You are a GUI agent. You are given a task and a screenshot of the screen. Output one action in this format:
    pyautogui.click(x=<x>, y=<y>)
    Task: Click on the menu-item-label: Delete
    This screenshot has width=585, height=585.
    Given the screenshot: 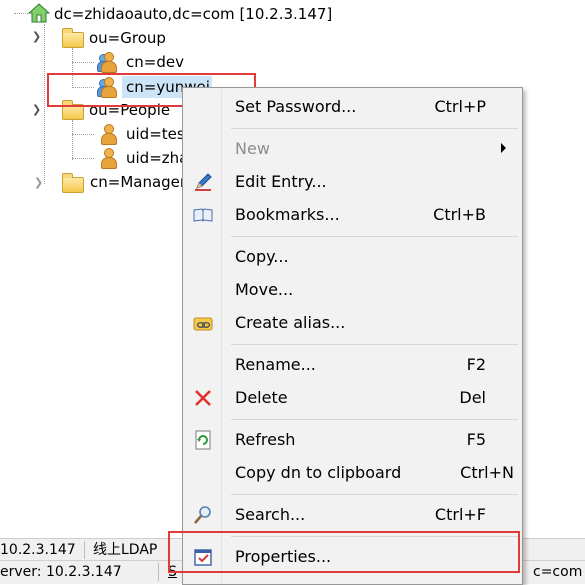 What is the action you would take?
    pyautogui.click(x=261, y=397)
    